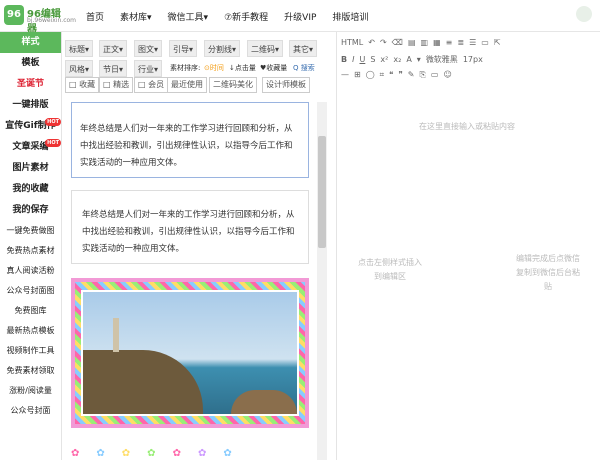  What do you see at coordinates (222, 48) in the screenshot?
I see `cat-divider: 分割线▾` at bounding box center [222, 48].